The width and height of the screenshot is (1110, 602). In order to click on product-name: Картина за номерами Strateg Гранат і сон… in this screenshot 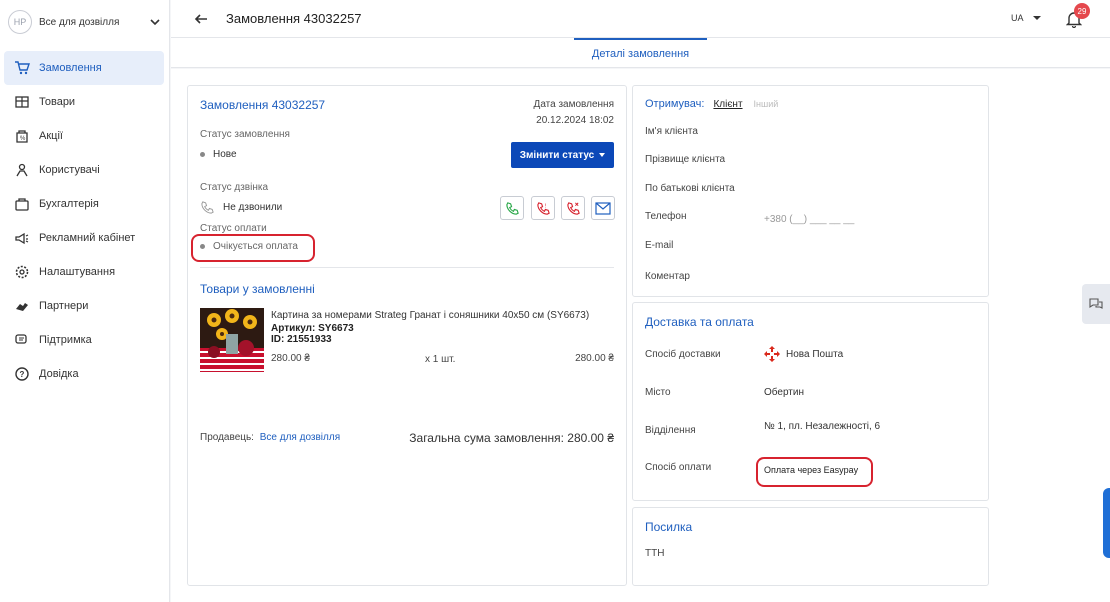, I will do `click(443, 315)`.